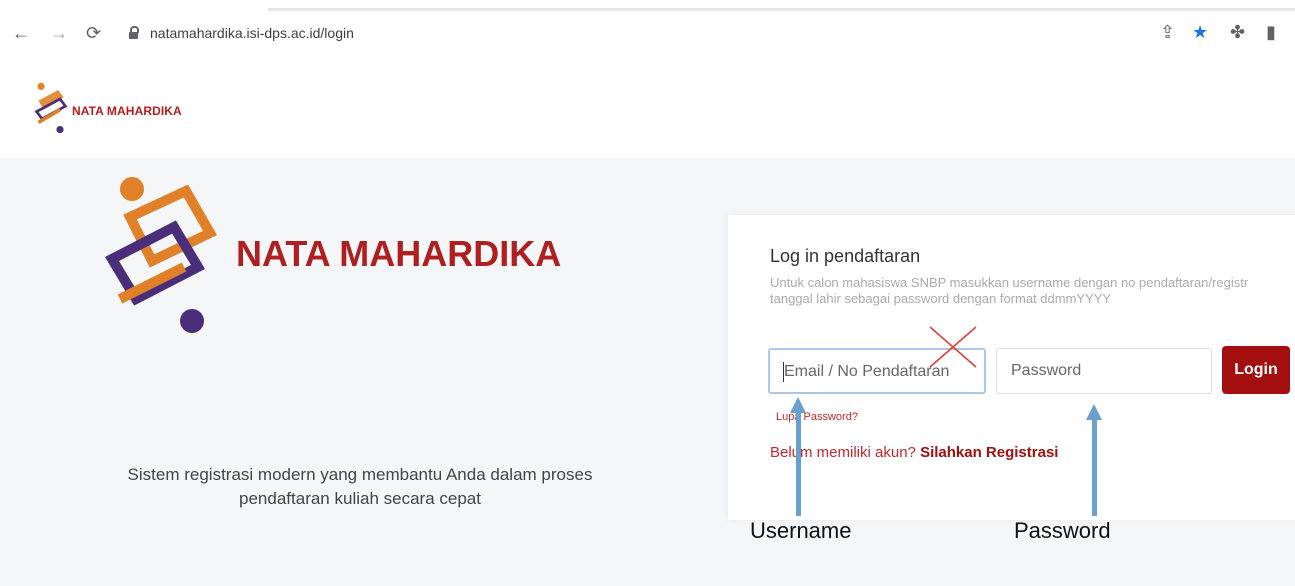 The height and width of the screenshot is (586, 1295). What do you see at coordinates (798, 405) in the screenshot?
I see `username-arrow-head` at bounding box center [798, 405].